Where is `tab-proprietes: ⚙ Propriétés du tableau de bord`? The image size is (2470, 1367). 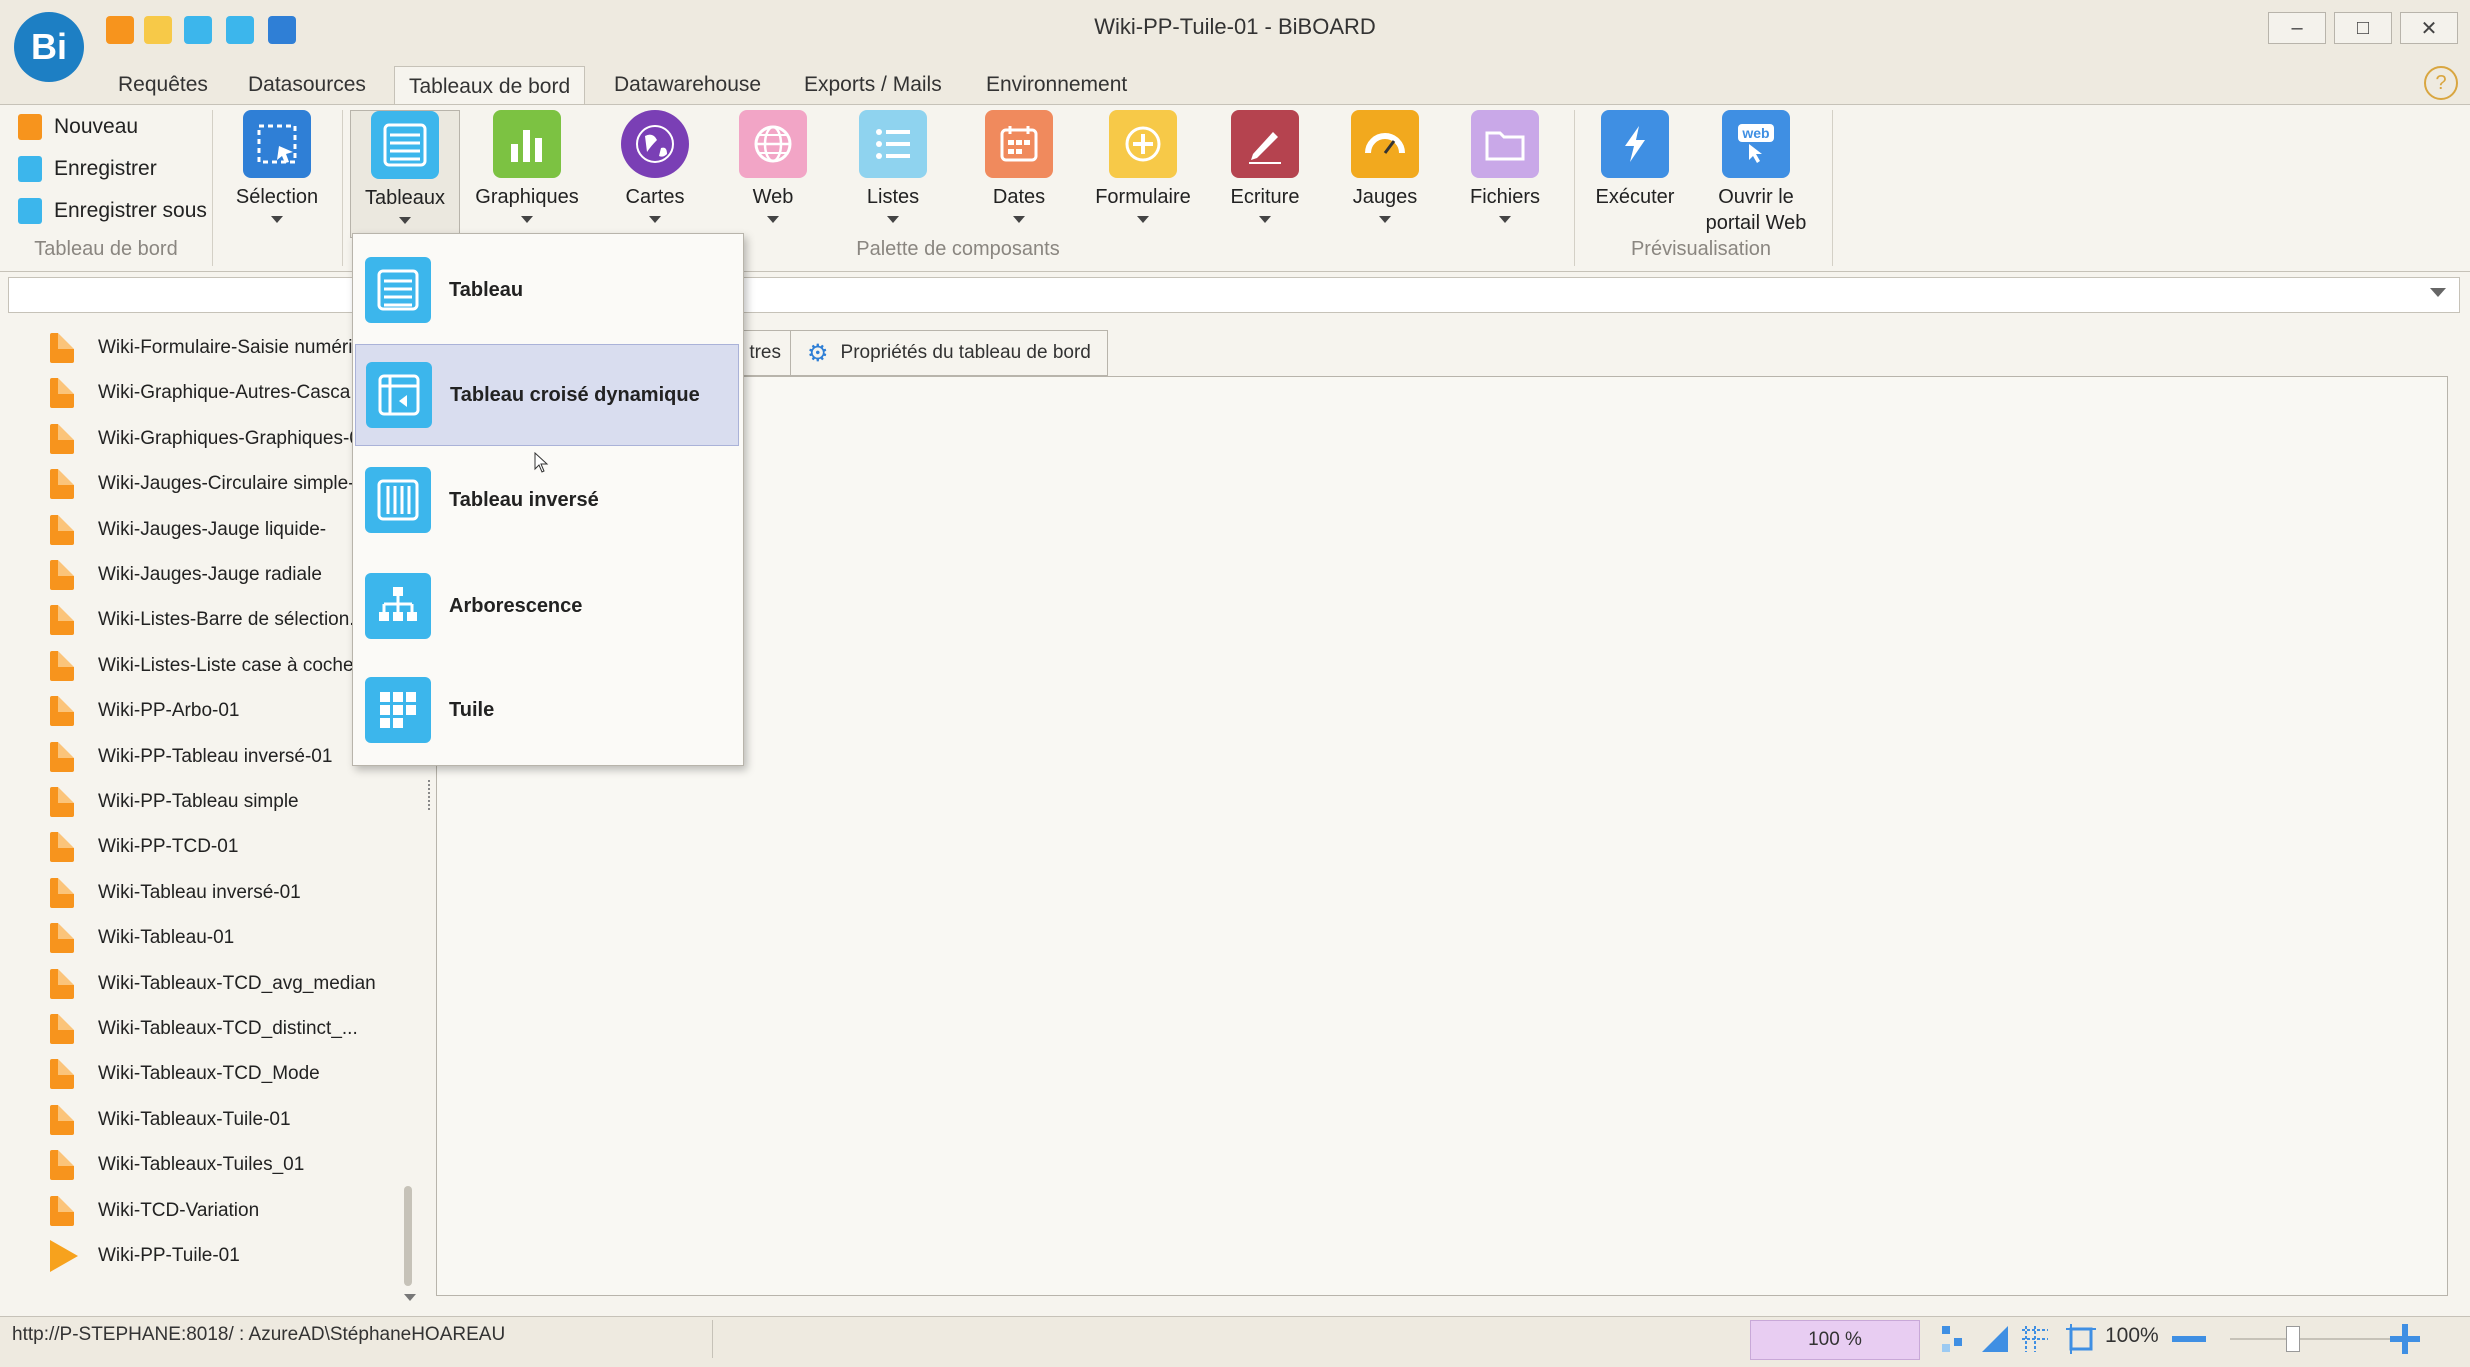 tab-proprietes: ⚙ Propriétés du tableau de bord is located at coordinates (949, 353).